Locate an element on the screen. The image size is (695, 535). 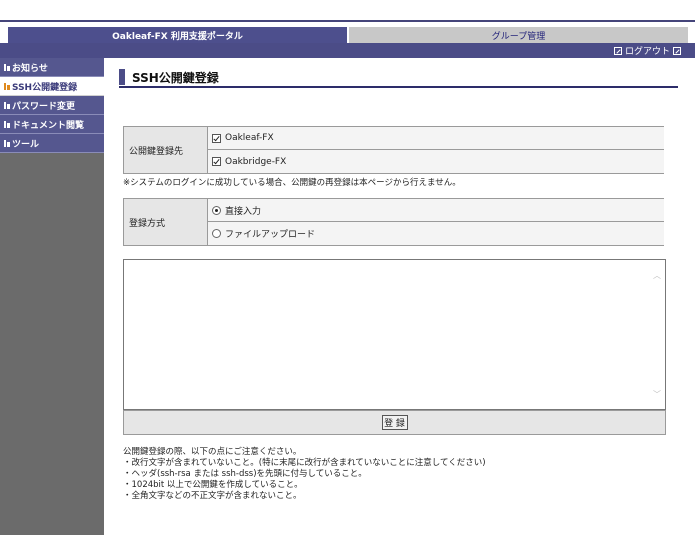
sidebar-item-password: パスワード変更 is located at coordinates (52, 105).